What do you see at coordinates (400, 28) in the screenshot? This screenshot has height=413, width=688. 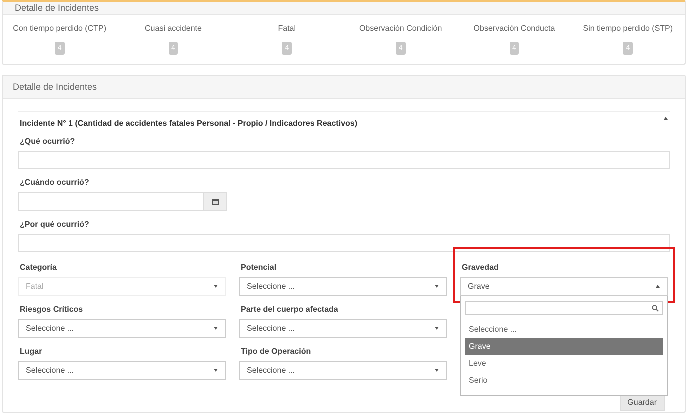 I see `counter-label: Observación Condición` at bounding box center [400, 28].